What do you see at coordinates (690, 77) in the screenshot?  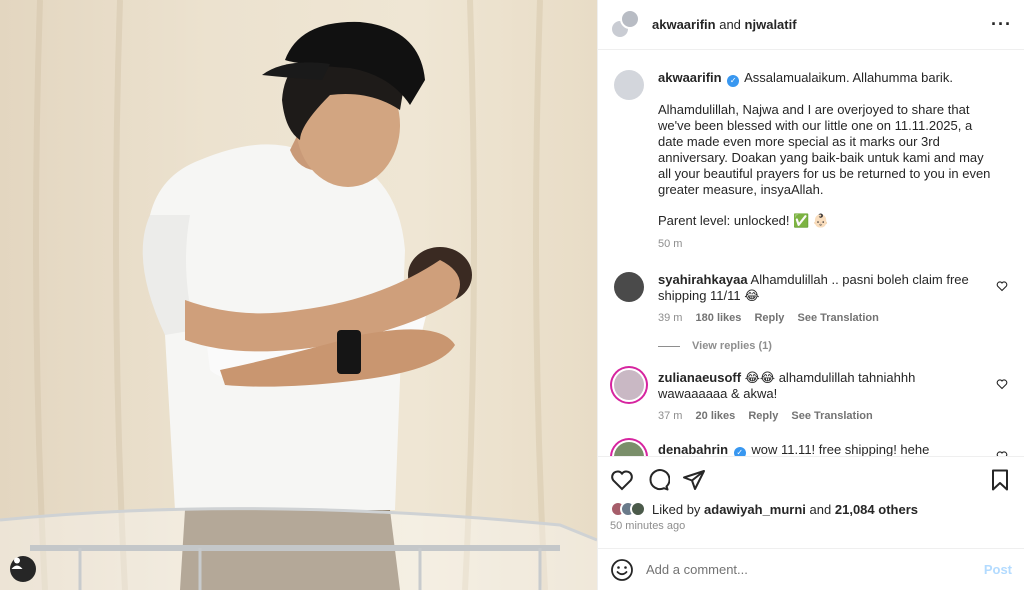 I see `caption-username: akwaarifin` at bounding box center [690, 77].